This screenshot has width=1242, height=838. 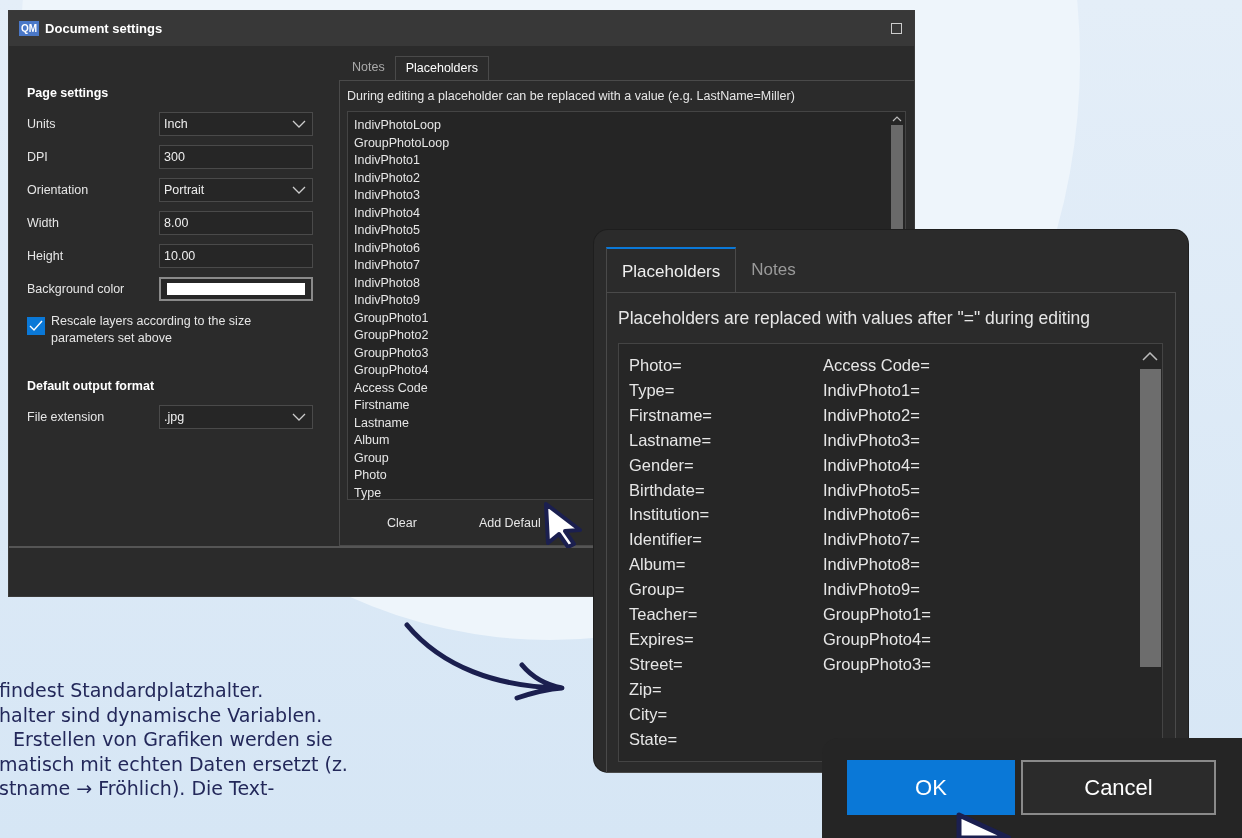 What do you see at coordinates (920, 614) in the screenshot?
I see `list-item: GroupPhoto1=` at bounding box center [920, 614].